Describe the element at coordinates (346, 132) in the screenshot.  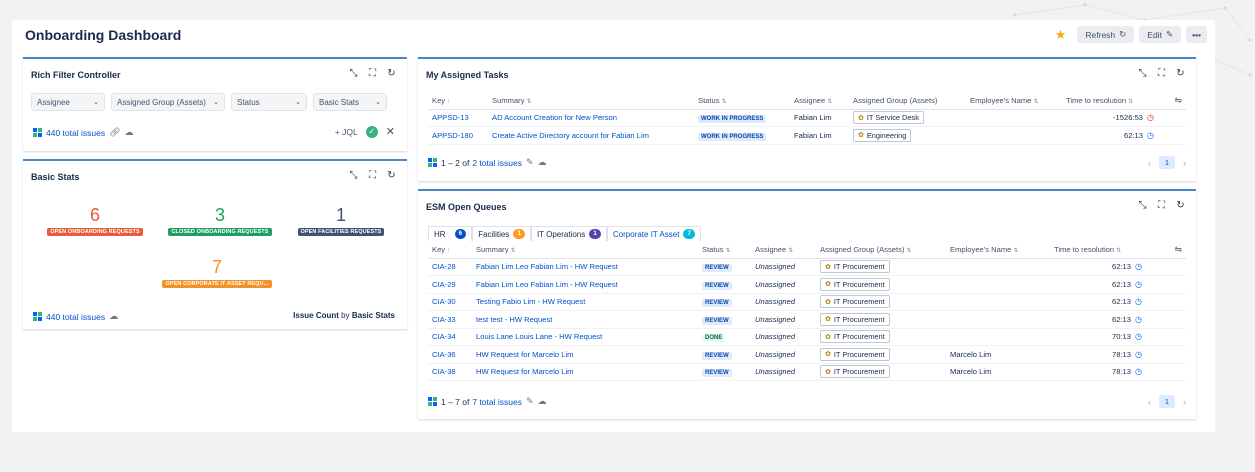
I see `jql-button: + JQL` at that location.